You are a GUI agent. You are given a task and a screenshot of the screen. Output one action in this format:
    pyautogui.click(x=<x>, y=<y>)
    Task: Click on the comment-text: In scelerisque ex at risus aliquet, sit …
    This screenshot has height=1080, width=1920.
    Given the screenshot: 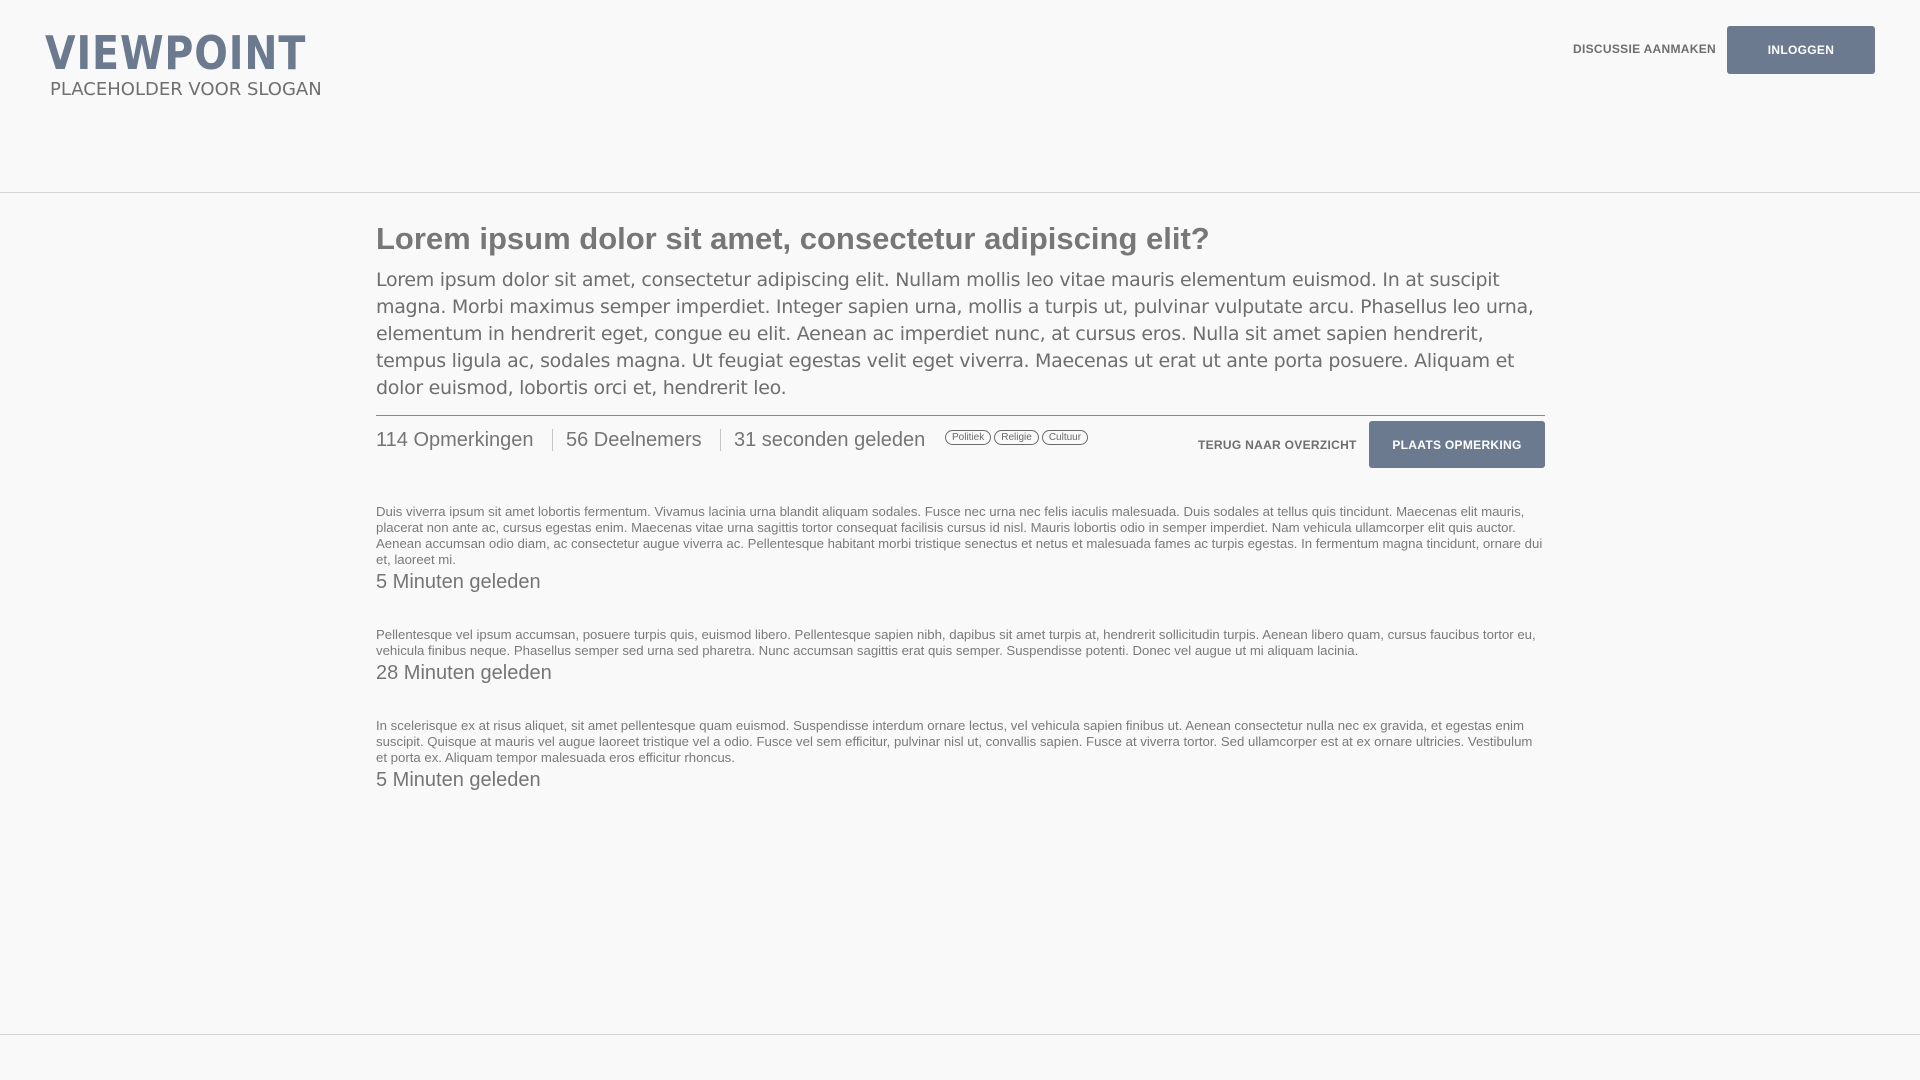 What is the action you would take?
    pyautogui.click(x=954, y=741)
    